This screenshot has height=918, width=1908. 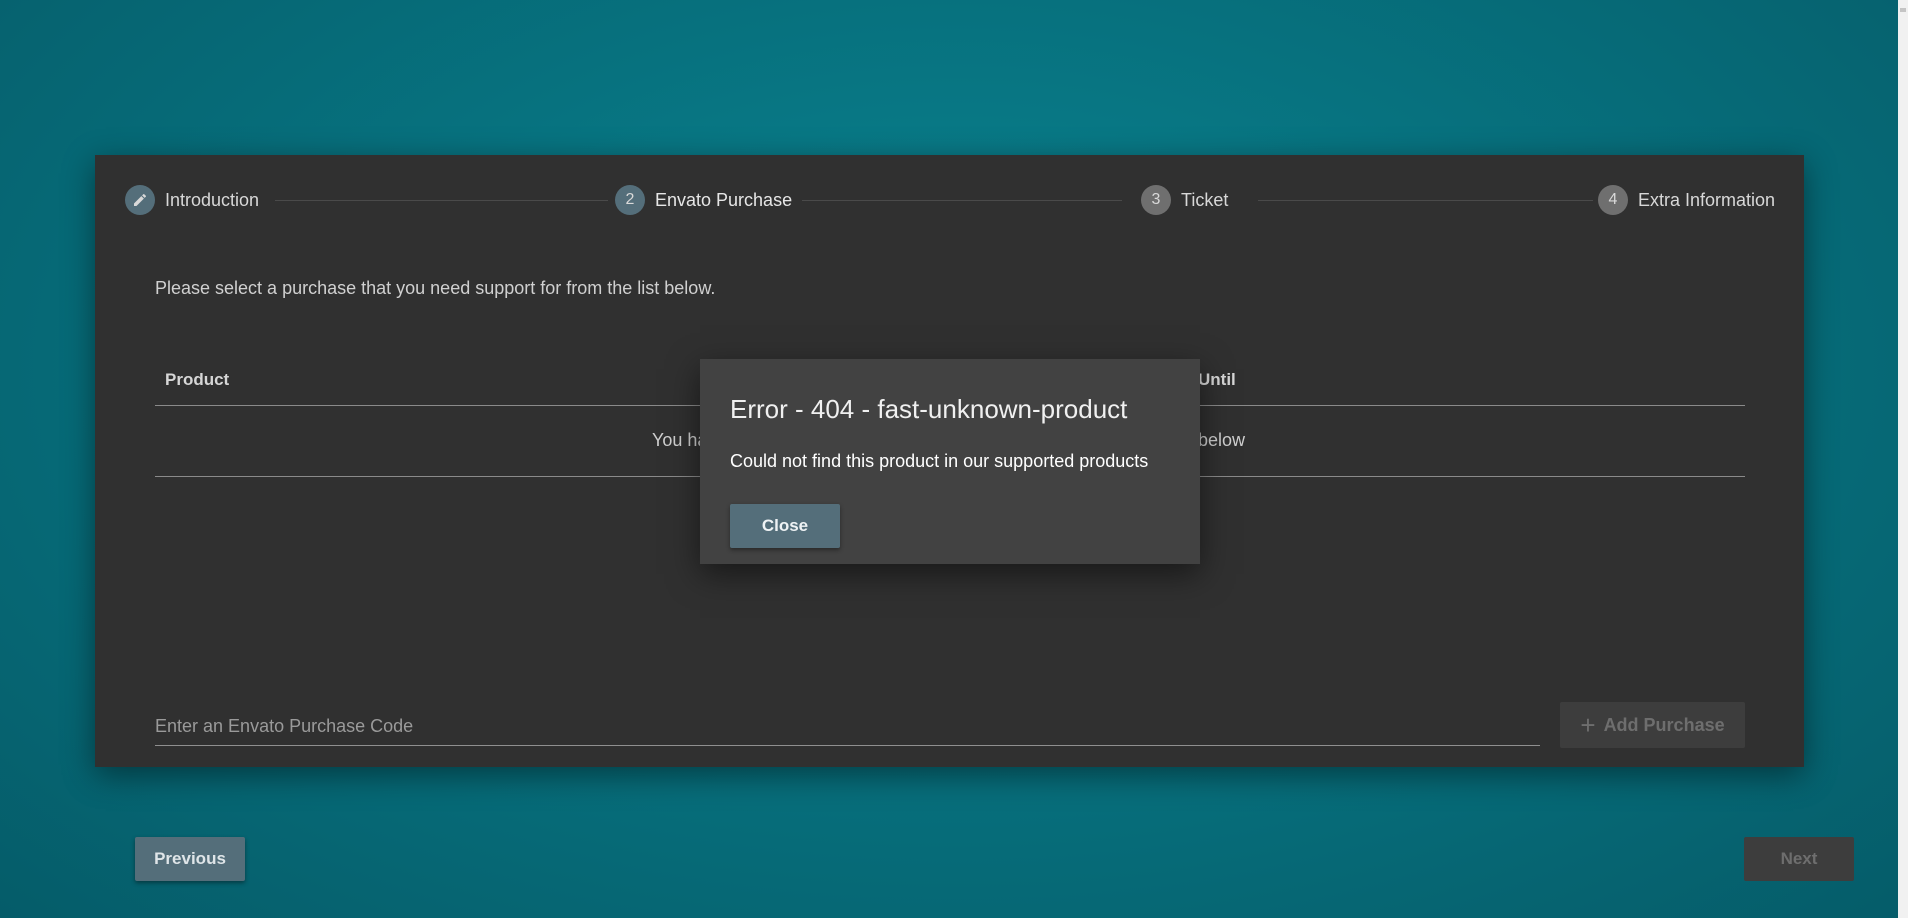 I want to click on step-introduction: Introduction, so click(x=192, y=200).